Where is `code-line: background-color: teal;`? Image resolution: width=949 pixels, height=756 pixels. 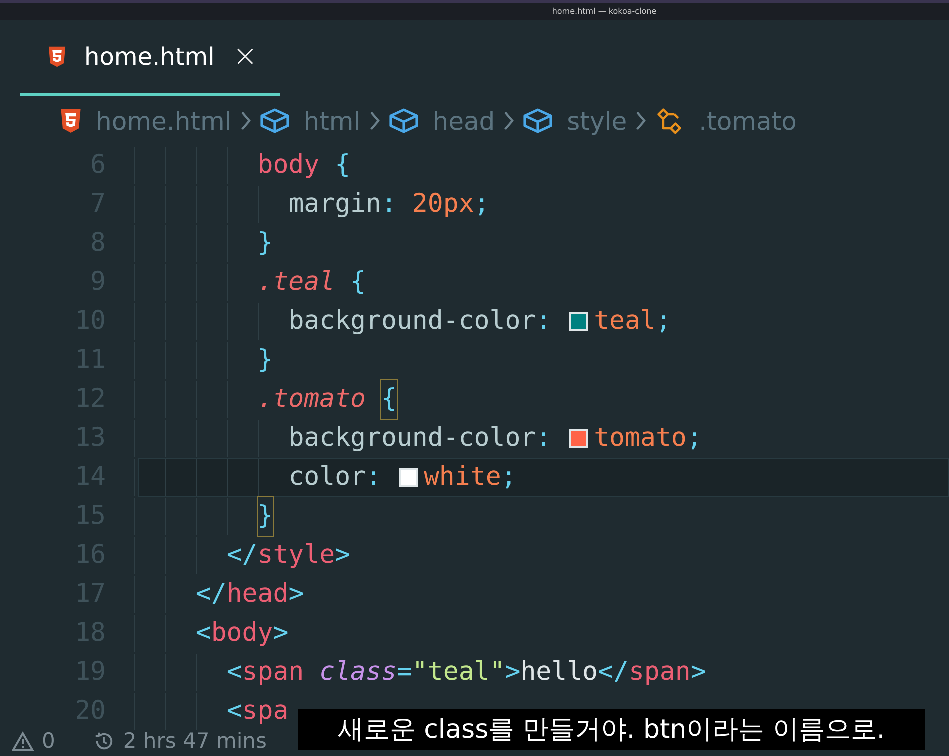
code-line: background-color: teal; is located at coordinates (480, 321).